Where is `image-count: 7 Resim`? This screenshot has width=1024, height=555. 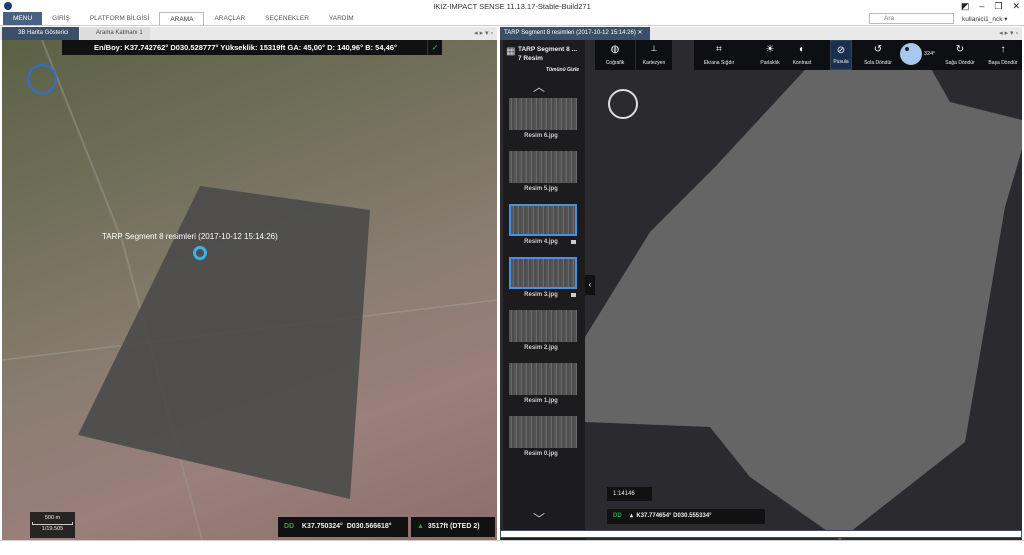 image-count: 7 Resim is located at coordinates (530, 58).